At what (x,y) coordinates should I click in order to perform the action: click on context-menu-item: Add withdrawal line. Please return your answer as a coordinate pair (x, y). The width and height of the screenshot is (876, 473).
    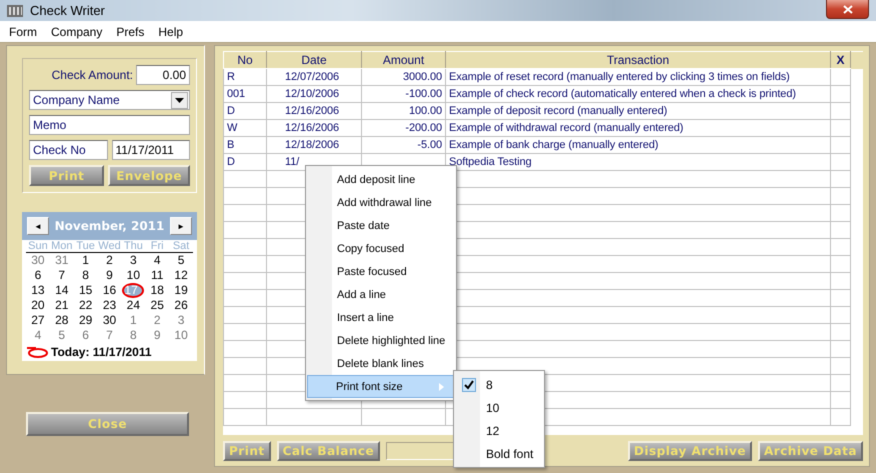
    Looking at the image, I should click on (381, 202).